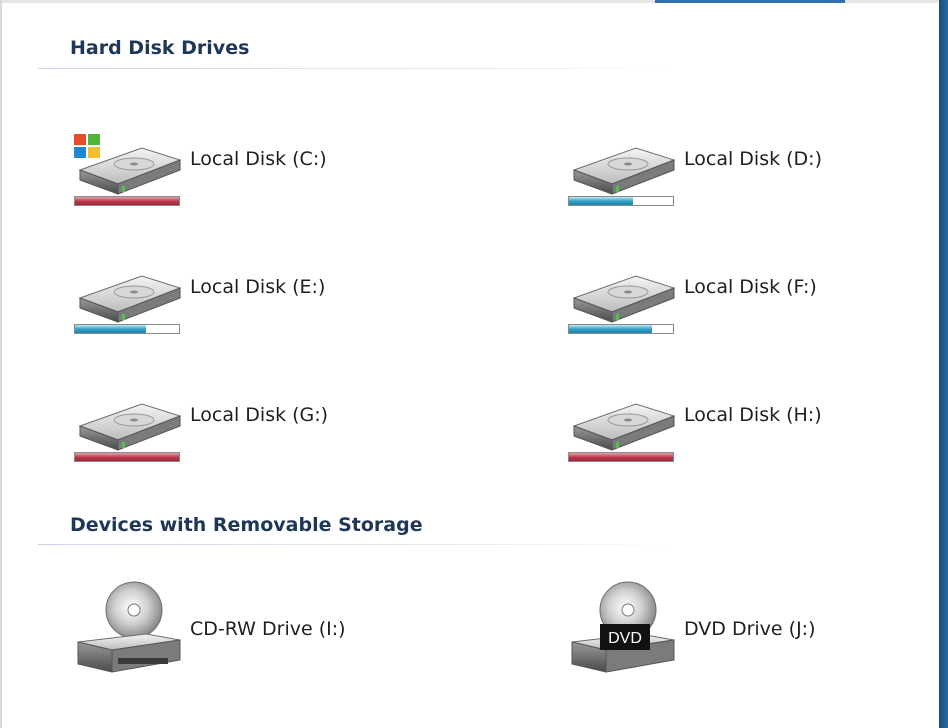  Describe the element at coordinates (127, 164) in the screenshot. I see `windows-hard-drive-icon` at that location.